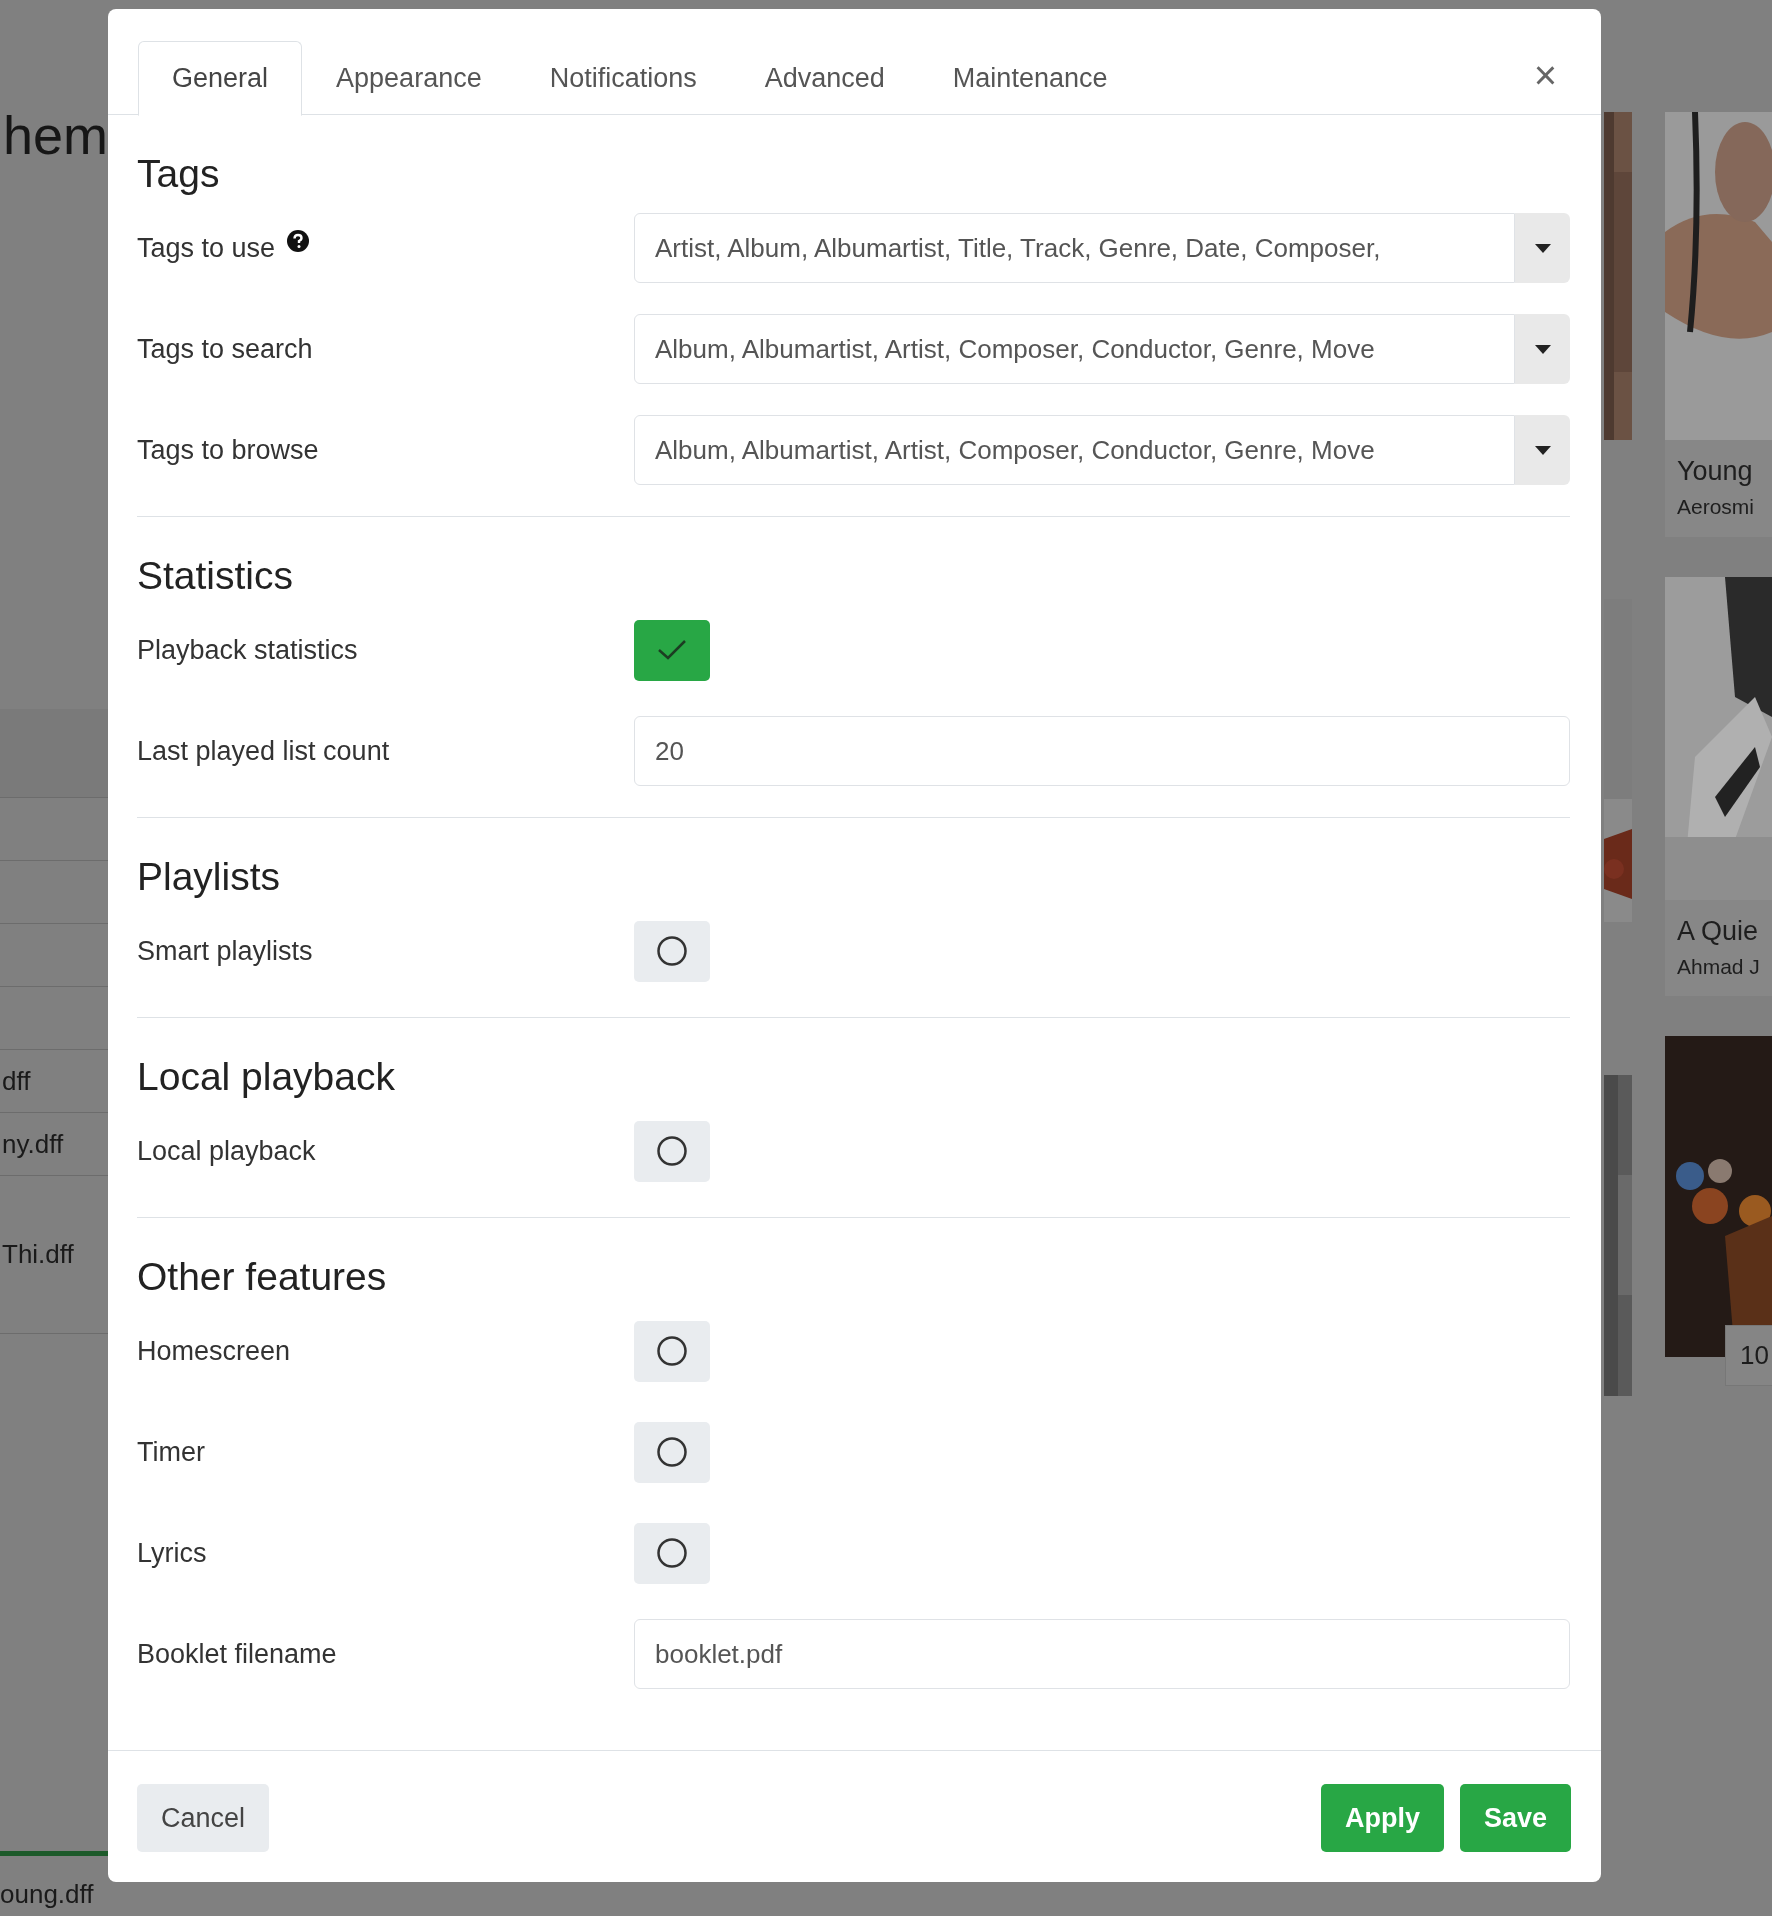 This screenshot has height=1916, width=1772. What do you see at coordinates (623, 78) in the screenshot?
I see `tab: Notifications` at bounding box center [623, 78].